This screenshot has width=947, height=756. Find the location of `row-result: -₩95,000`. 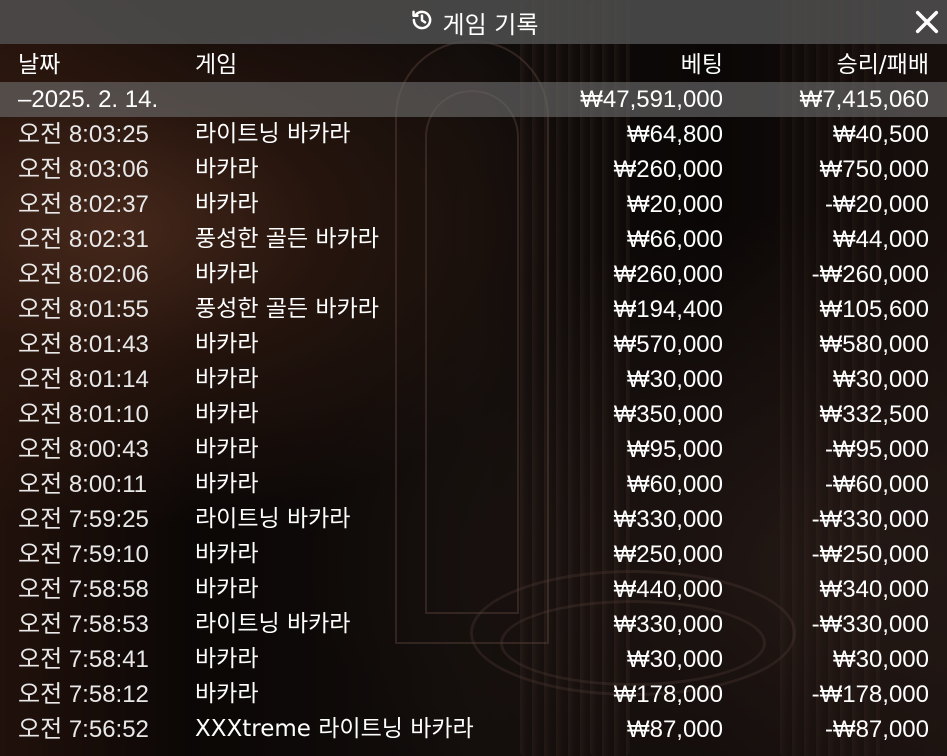

row-result: -₩95,000 is located at coordinates (876, 449).